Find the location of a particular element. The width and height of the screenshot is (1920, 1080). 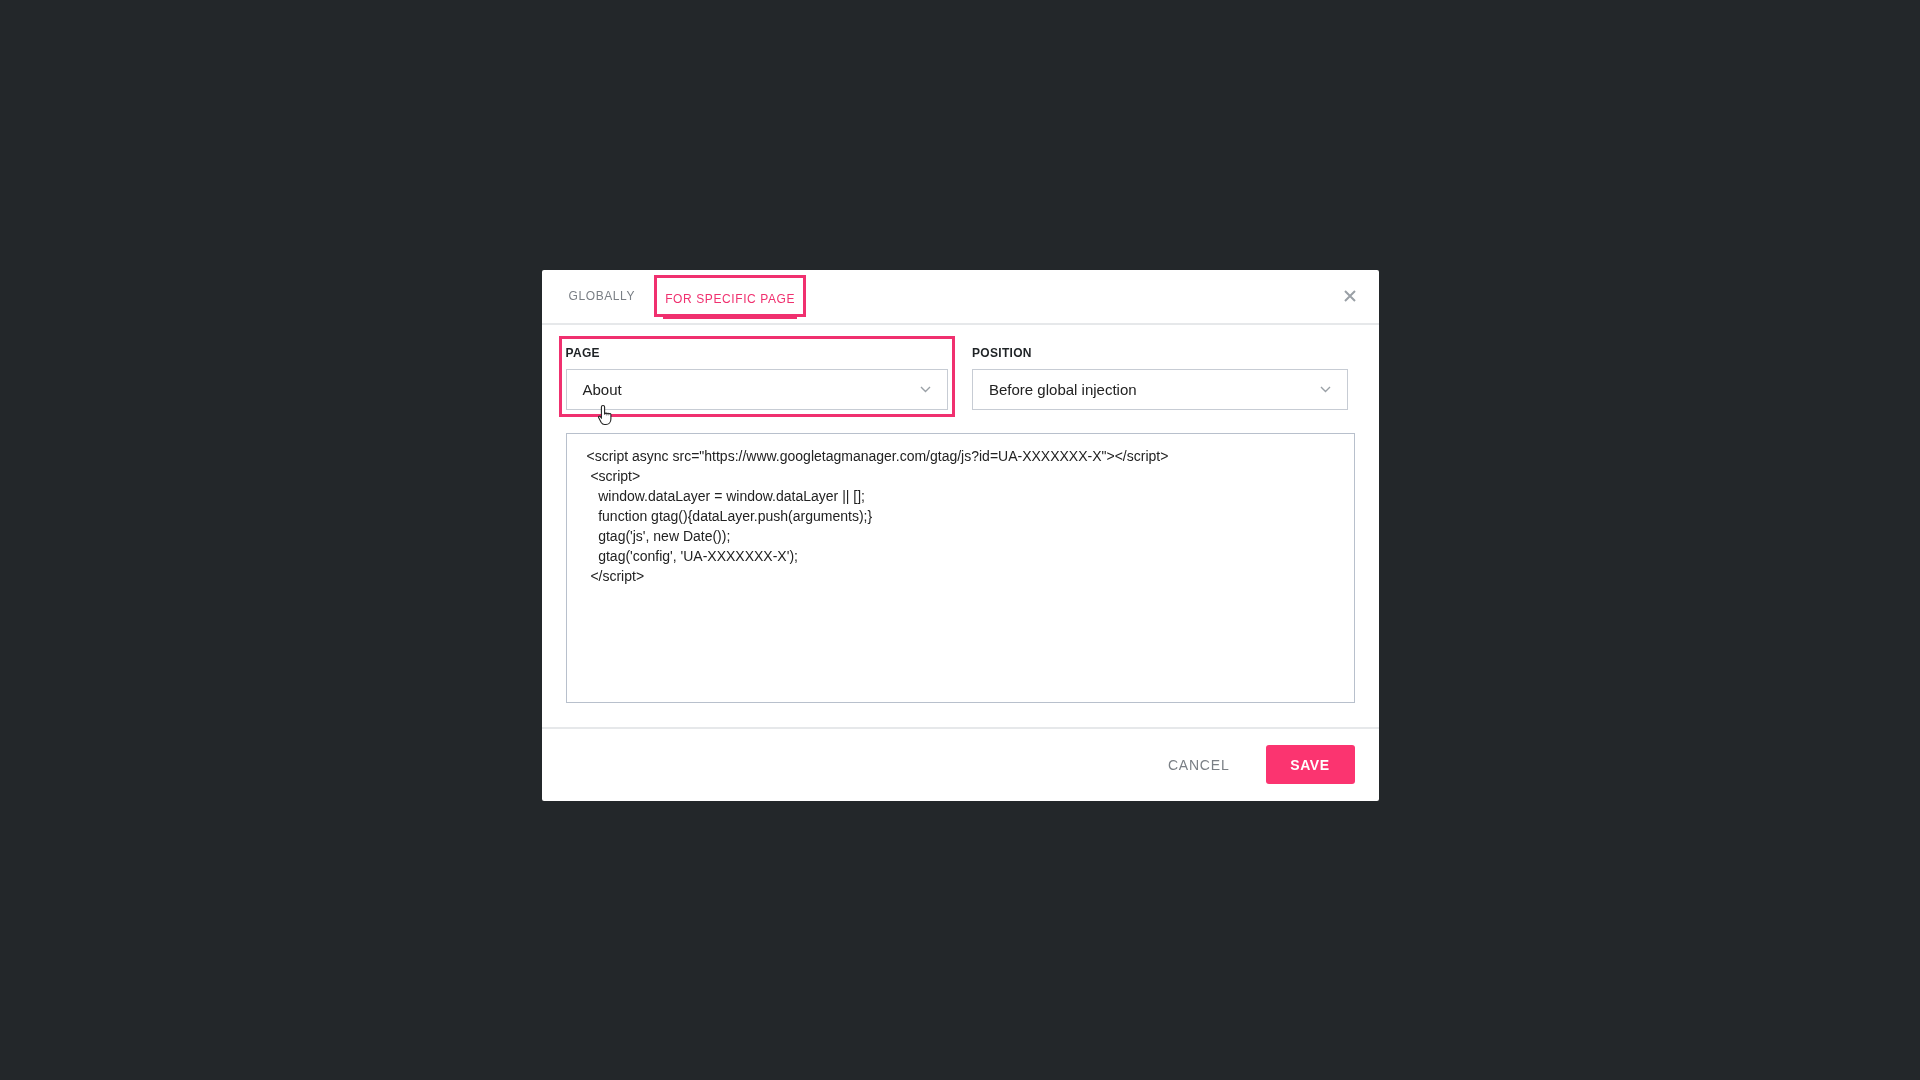

tab: FOR SPECIFIC PAGE is located at coordinates (730, 302).